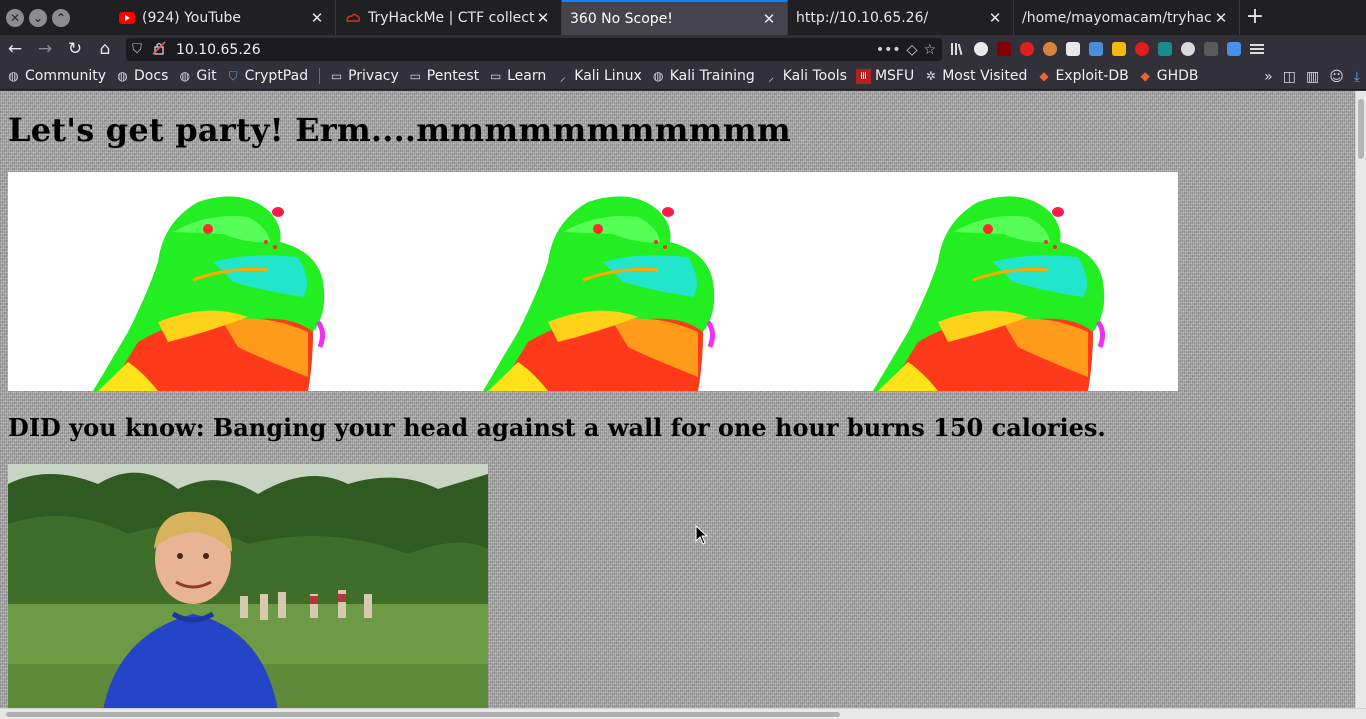  What do you see at coordinates (1092, 76) in the screenshot?
I see `bookmark-label: Exploit-DB` at bounding box center [1092, 76].